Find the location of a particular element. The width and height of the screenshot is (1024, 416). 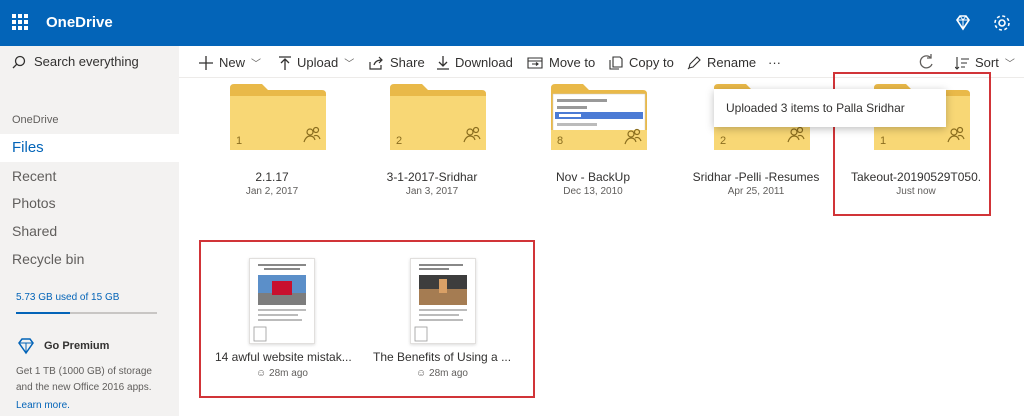

folder-tile: 8 Nov - BackUp Dec 13, 2010 is located at coordinates (593, 143).